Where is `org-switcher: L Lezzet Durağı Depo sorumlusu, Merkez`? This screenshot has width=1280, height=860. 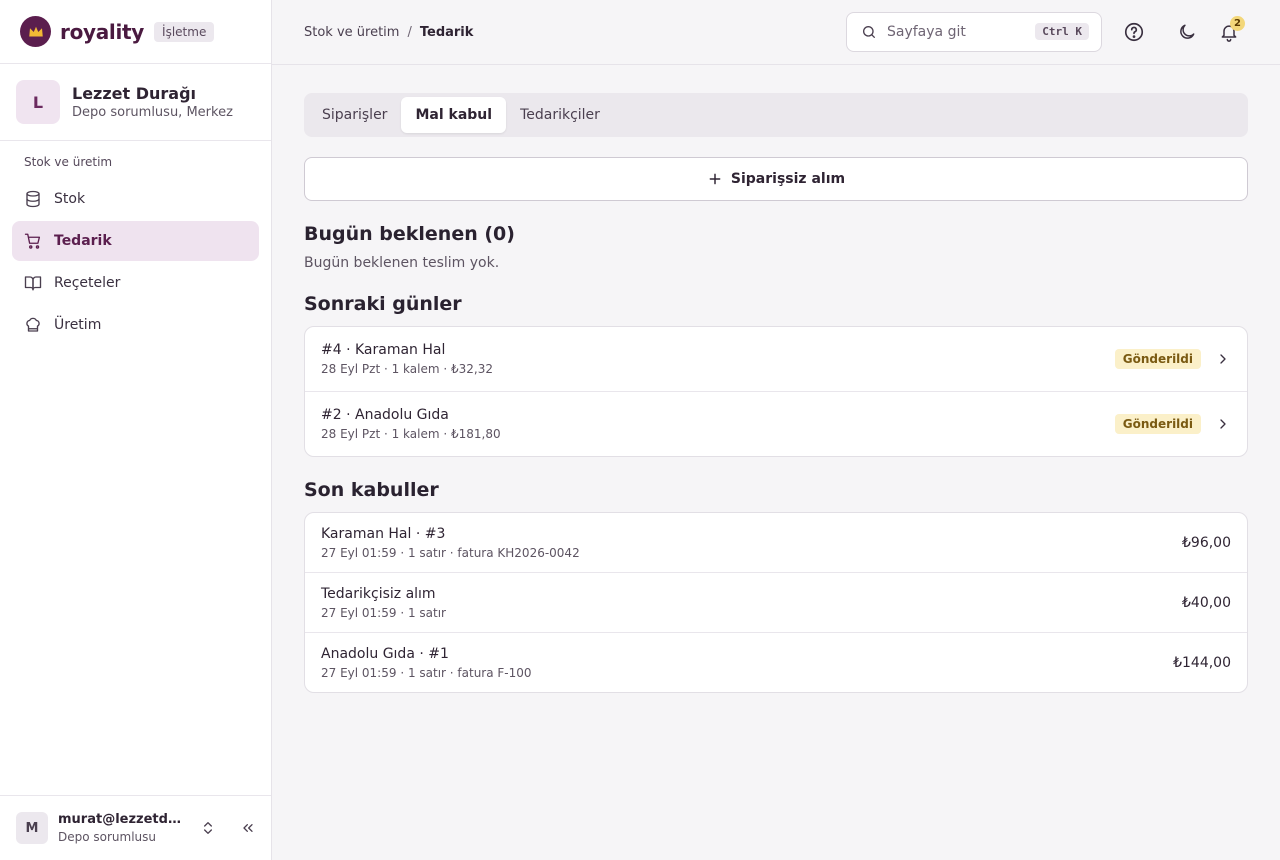
org-switcher: L Lezzet Durağı Depo sorumlusu, Merkez is located at coordinates (135, 102).